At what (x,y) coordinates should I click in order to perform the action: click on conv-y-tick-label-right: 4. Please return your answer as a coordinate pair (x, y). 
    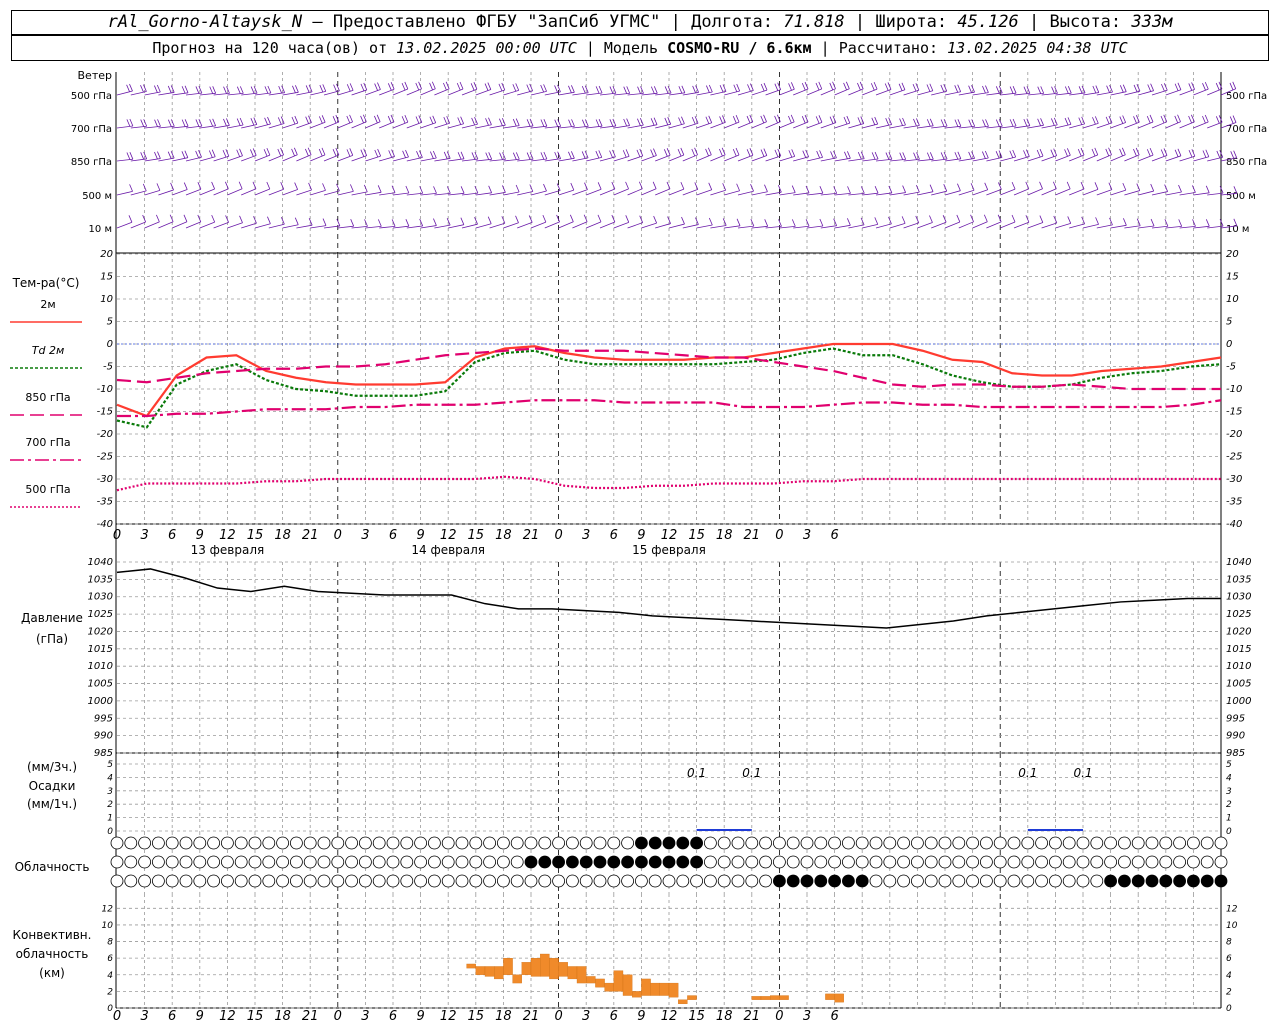
    Looking at the image, I should click on (1229, 976).